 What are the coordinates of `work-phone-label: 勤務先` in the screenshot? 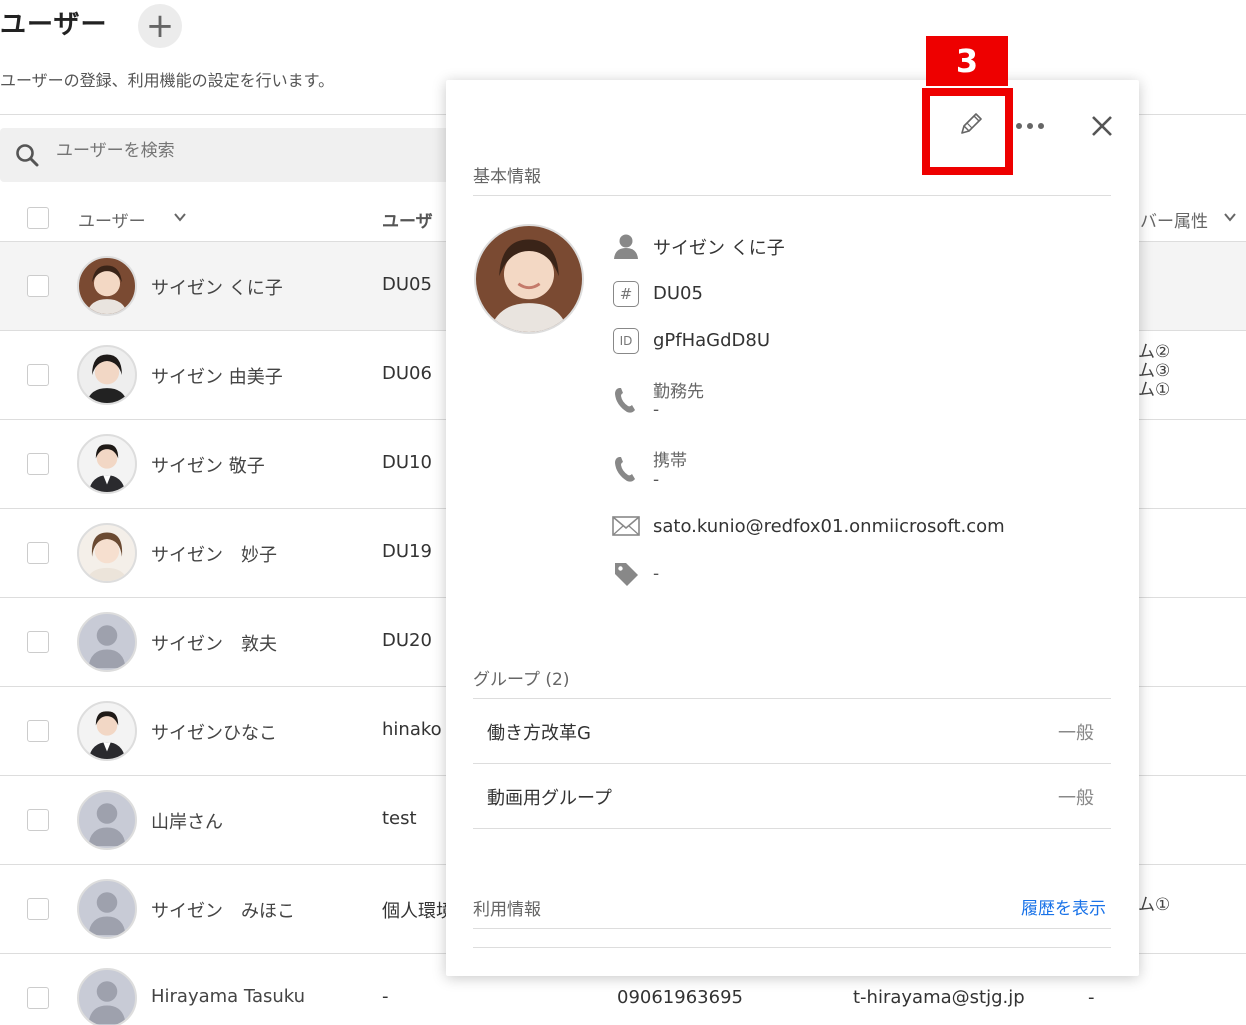 It's located at (678, 392).